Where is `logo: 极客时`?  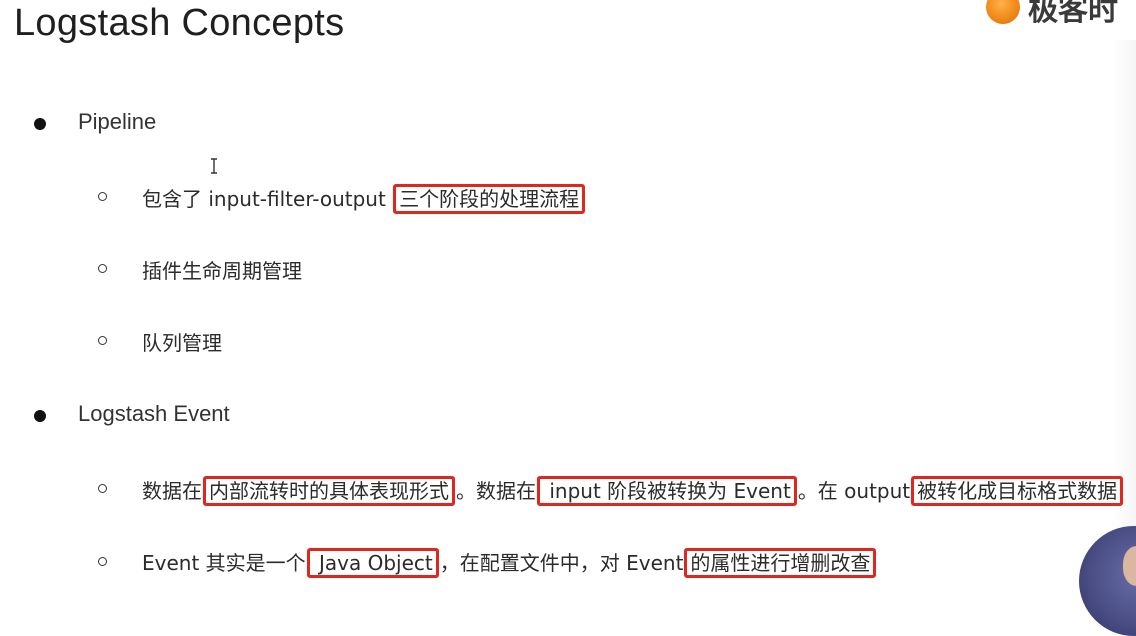 logo: 极客时 is located at coordinates (1061, 12).